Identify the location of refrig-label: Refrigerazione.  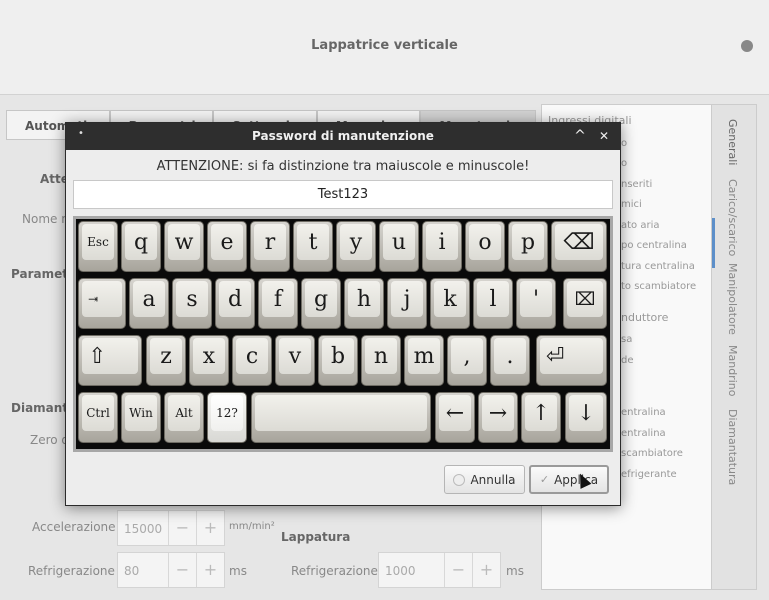
(71, 571).